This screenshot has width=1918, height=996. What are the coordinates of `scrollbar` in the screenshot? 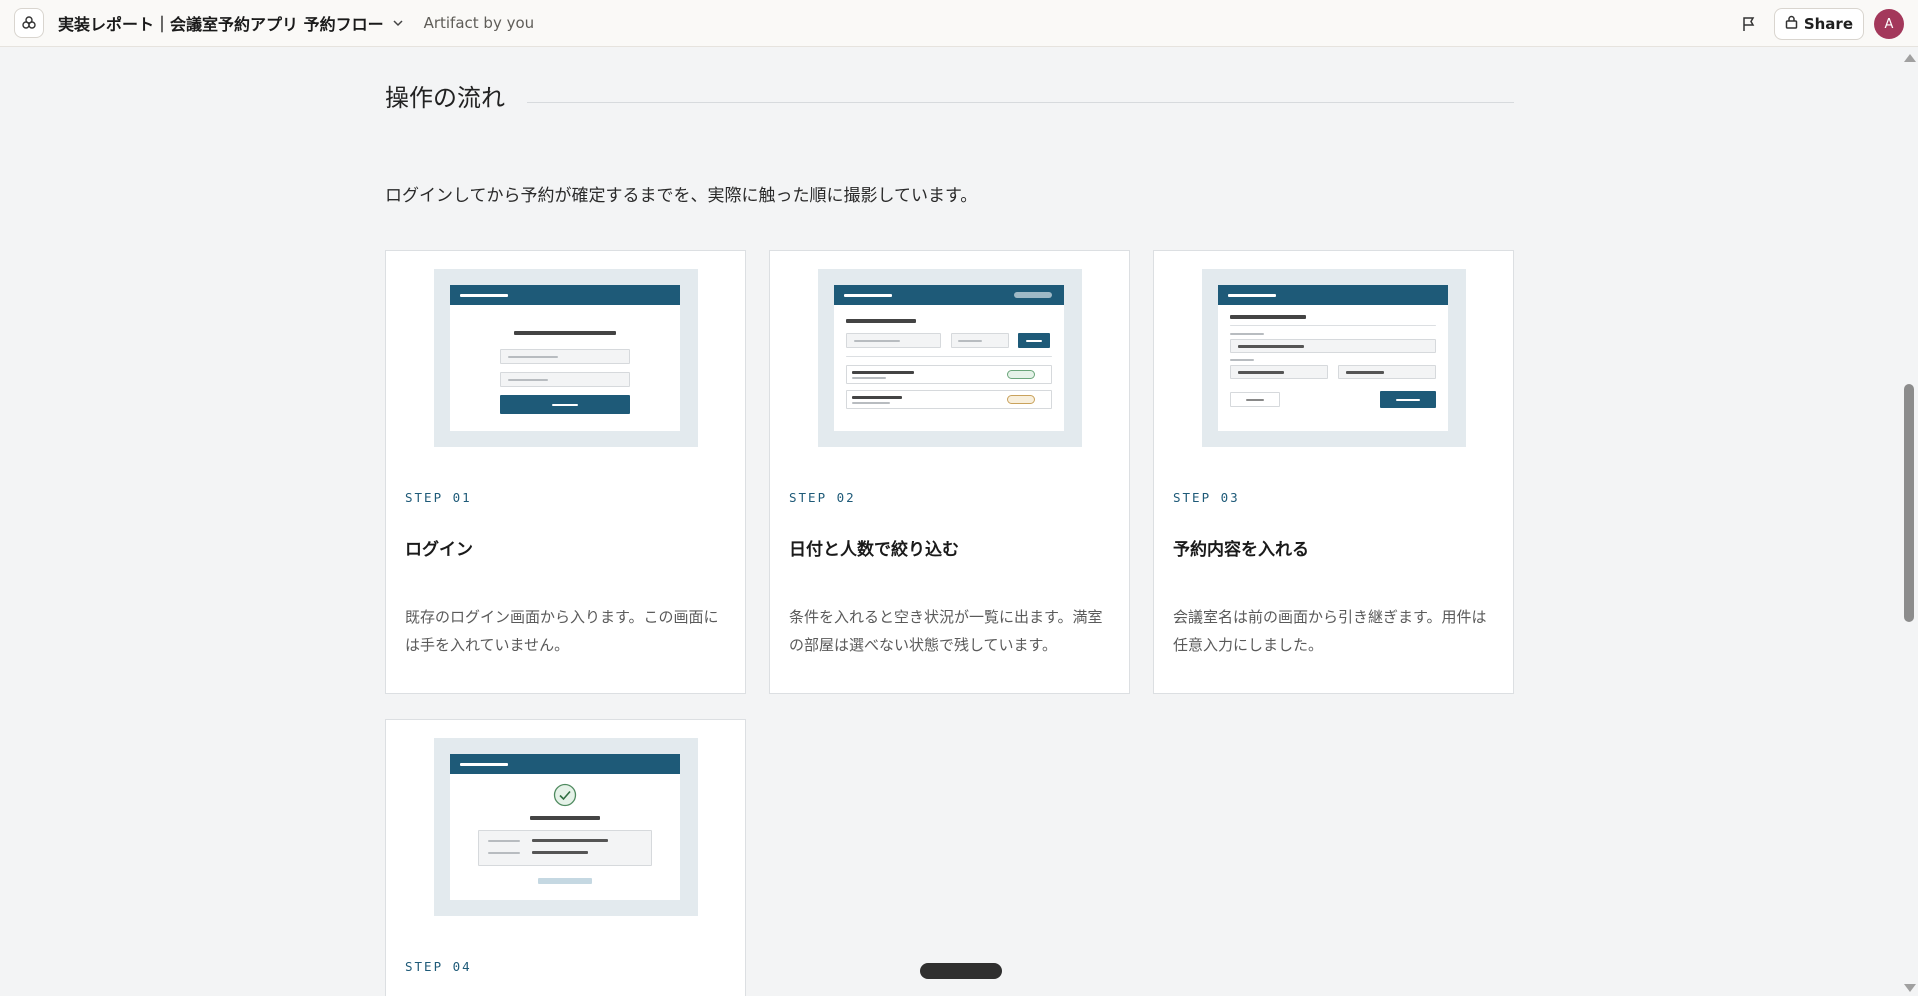 It's located at (1909, 522).